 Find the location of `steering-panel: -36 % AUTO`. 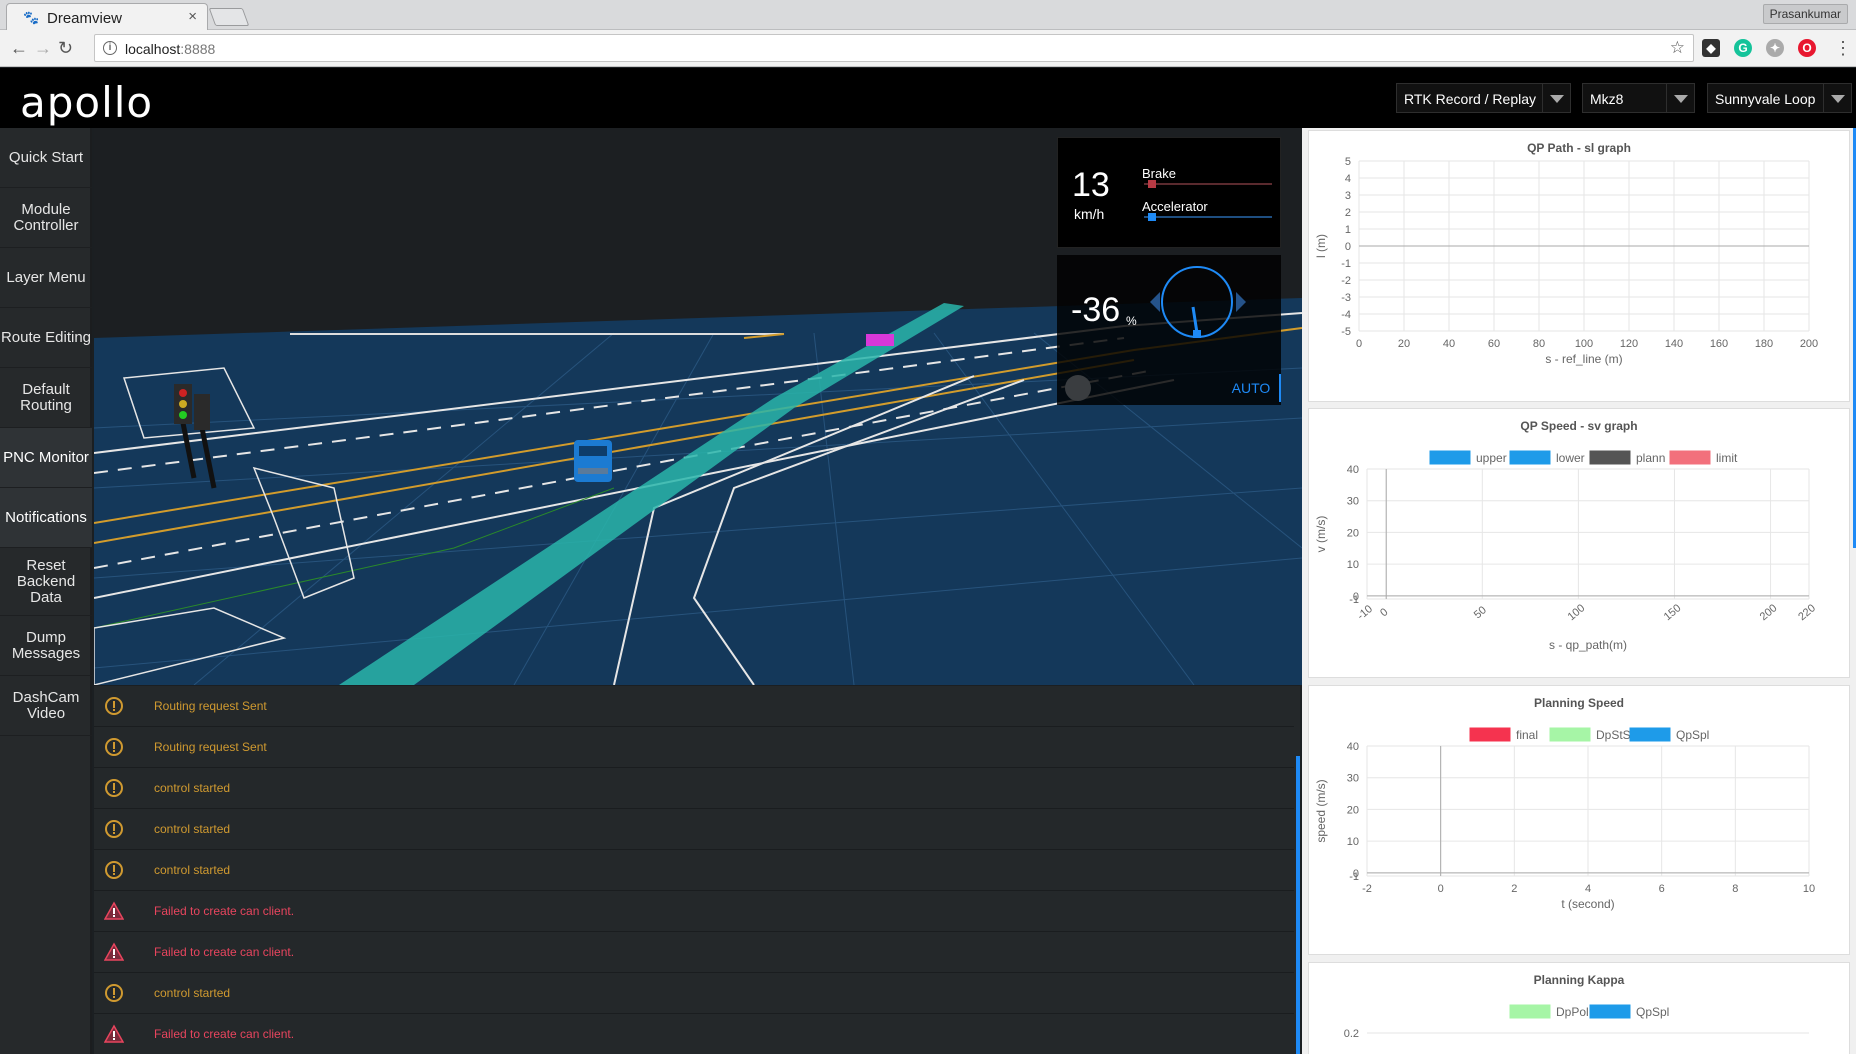

steering-panel: -36 % AUTO is located at coordinates (1169, 330).